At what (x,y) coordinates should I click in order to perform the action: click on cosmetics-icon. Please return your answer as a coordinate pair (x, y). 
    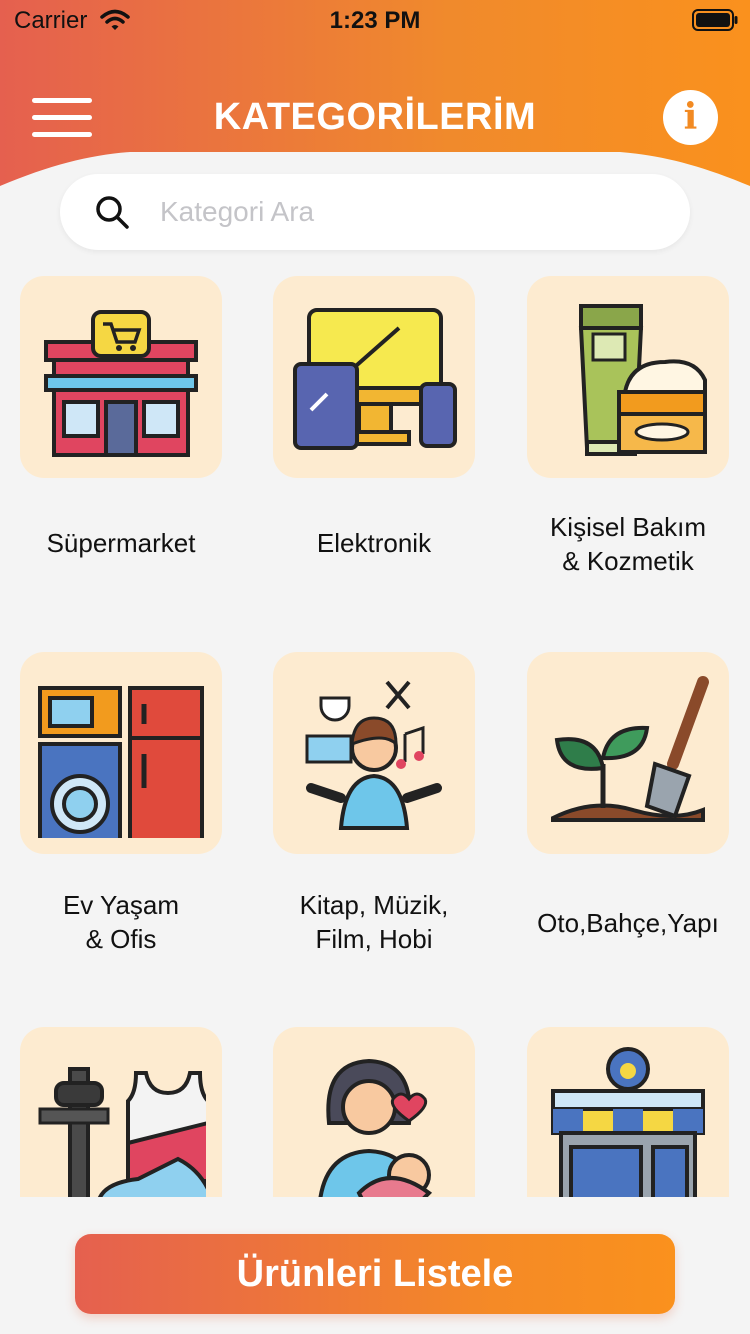
    Looking at the image, I should click on (642, 380).